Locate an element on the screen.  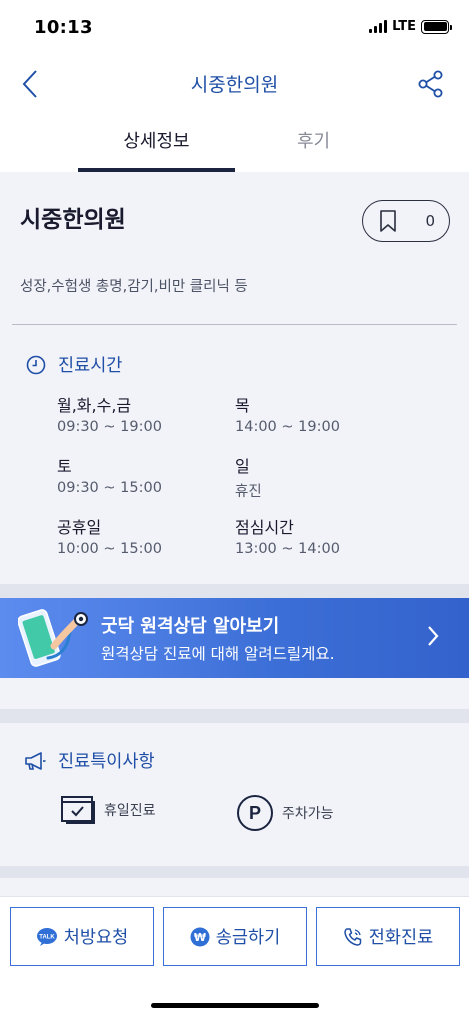
hours-time: 14:00 ~ 19:00 is located at coordinates (287, 427).